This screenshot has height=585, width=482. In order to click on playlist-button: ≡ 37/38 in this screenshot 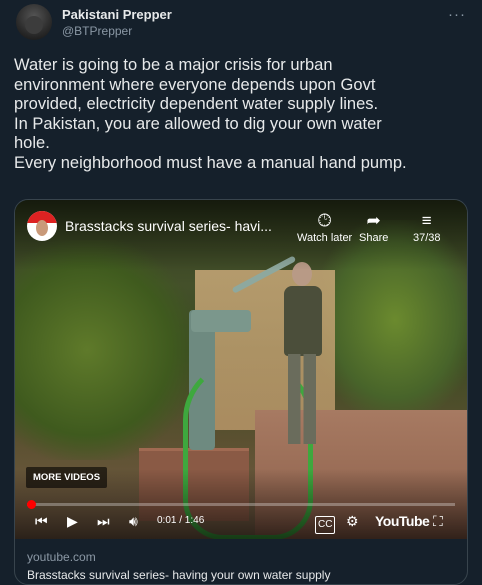, I will do `click(427, 227)`.